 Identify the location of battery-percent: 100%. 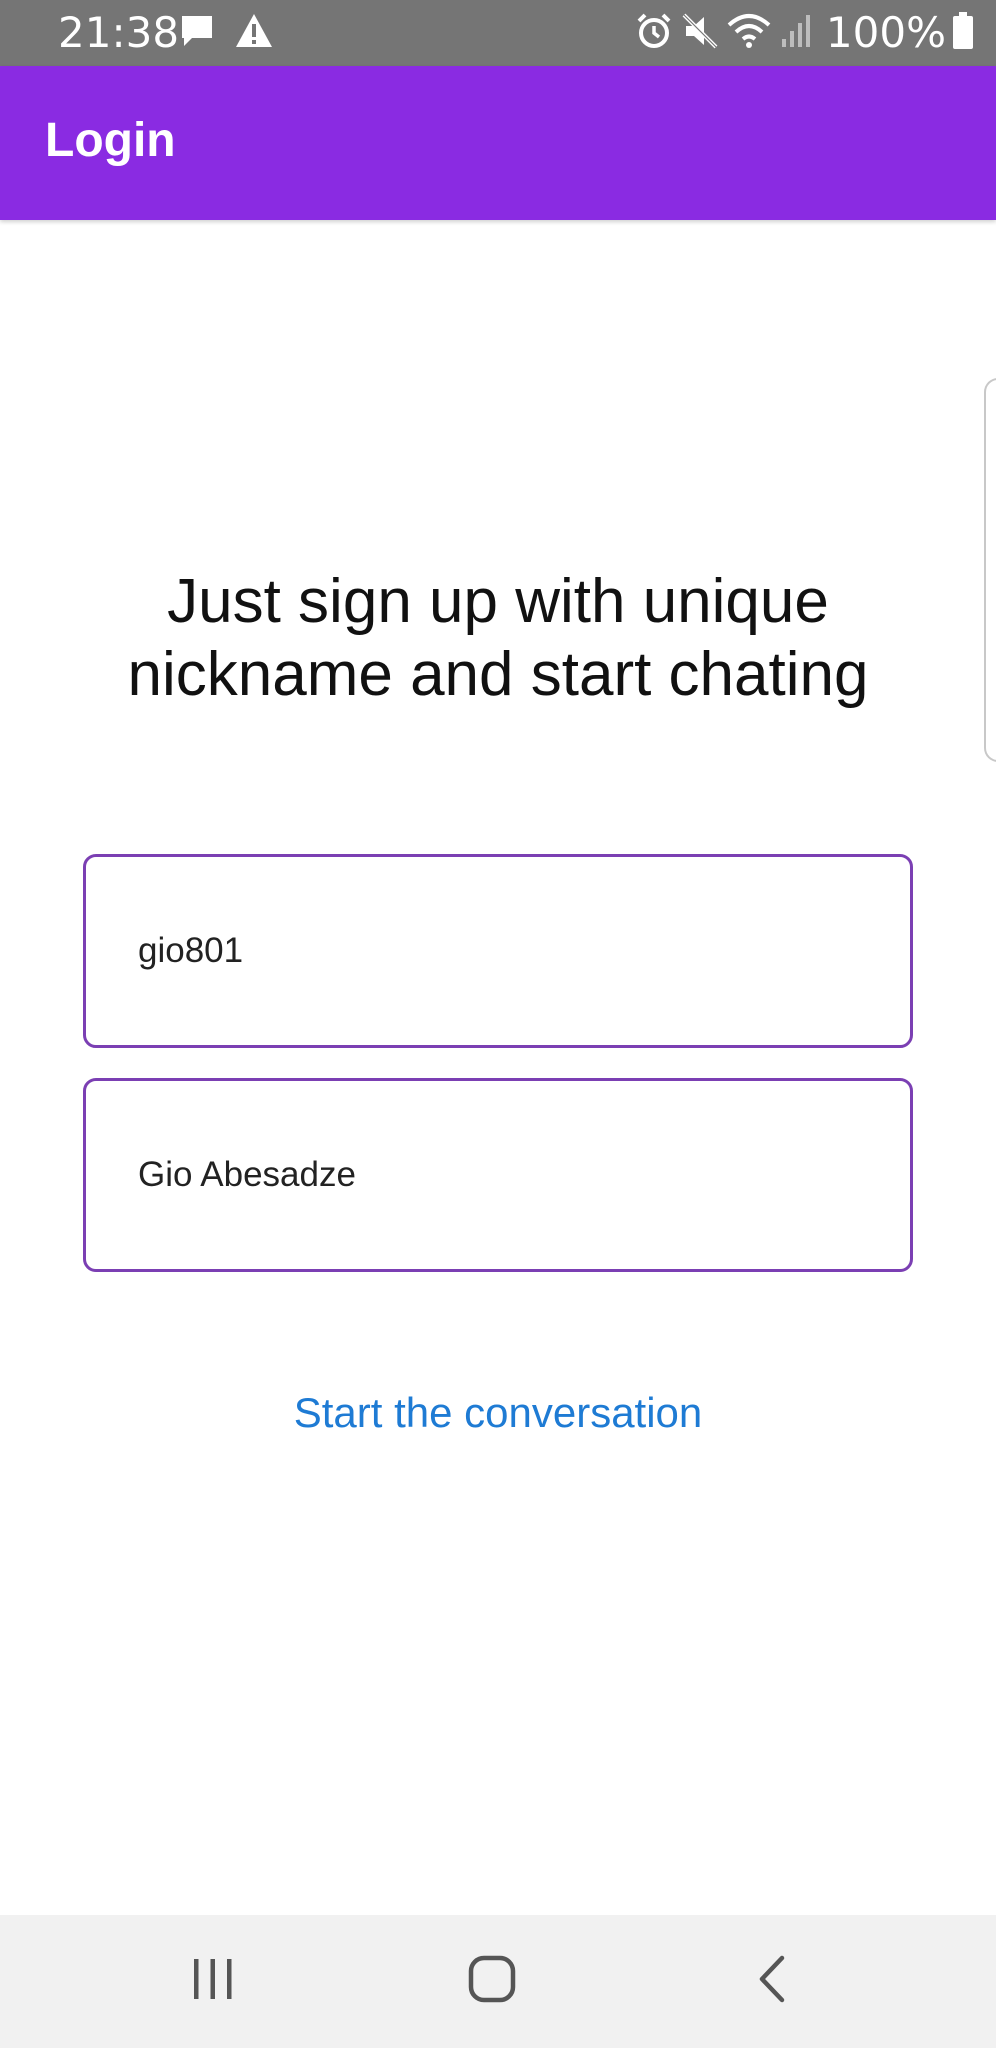
(885, 32).